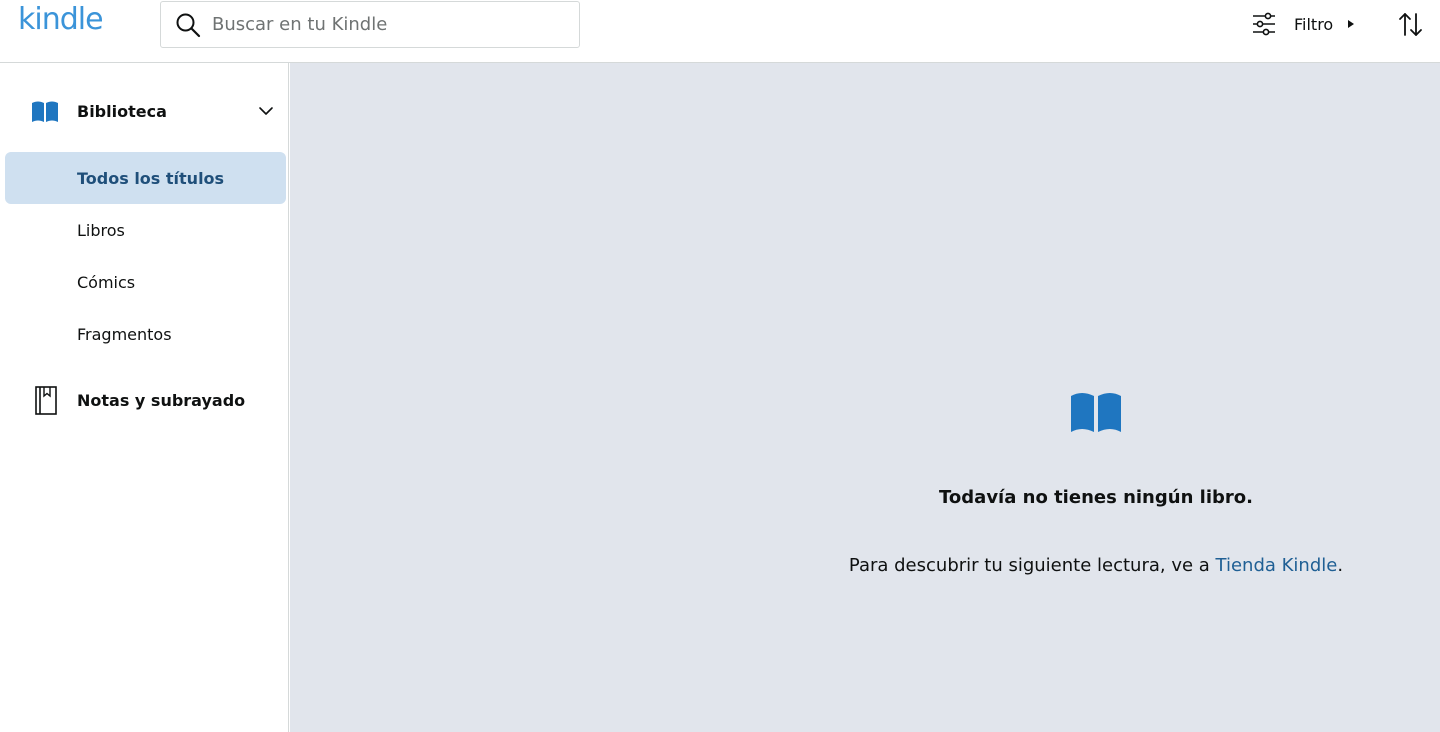  What do you see at coordinates (122, 111) in the screenshot?
I see `sidebar-library-label: Biblioteca` at bounding box center [122, 111].